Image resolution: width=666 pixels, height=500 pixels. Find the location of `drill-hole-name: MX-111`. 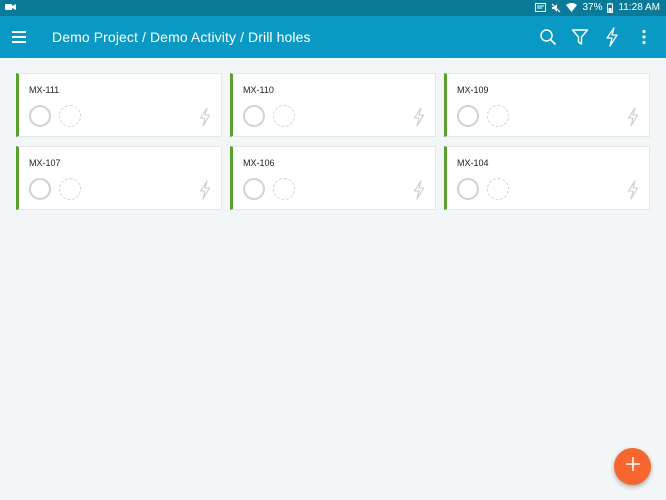

drill-hole-name: MX-111 is located at coordinates (44, 90).